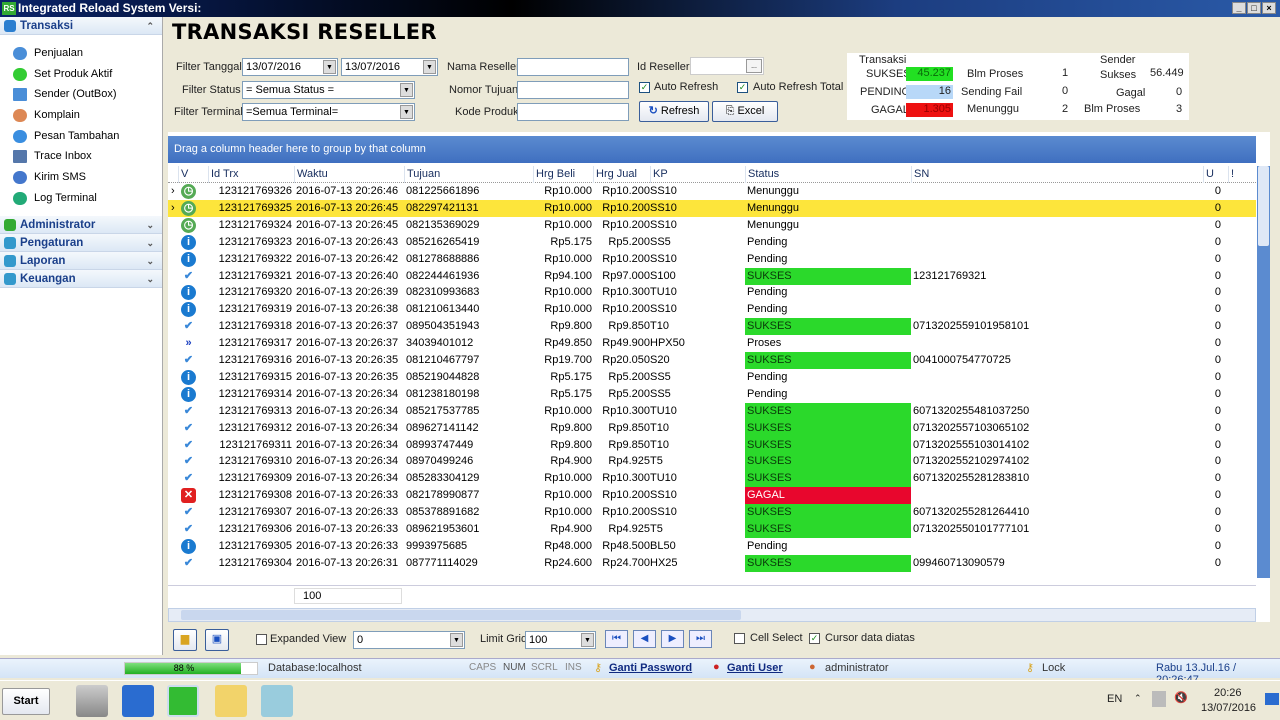 The width and height of the screenshot is (1280, 720). What do you see at coordinates (290, 67) in the screenshot?
I see `date-from-picker: 13/07/2016 ▼` at bounding box center [290, 67].